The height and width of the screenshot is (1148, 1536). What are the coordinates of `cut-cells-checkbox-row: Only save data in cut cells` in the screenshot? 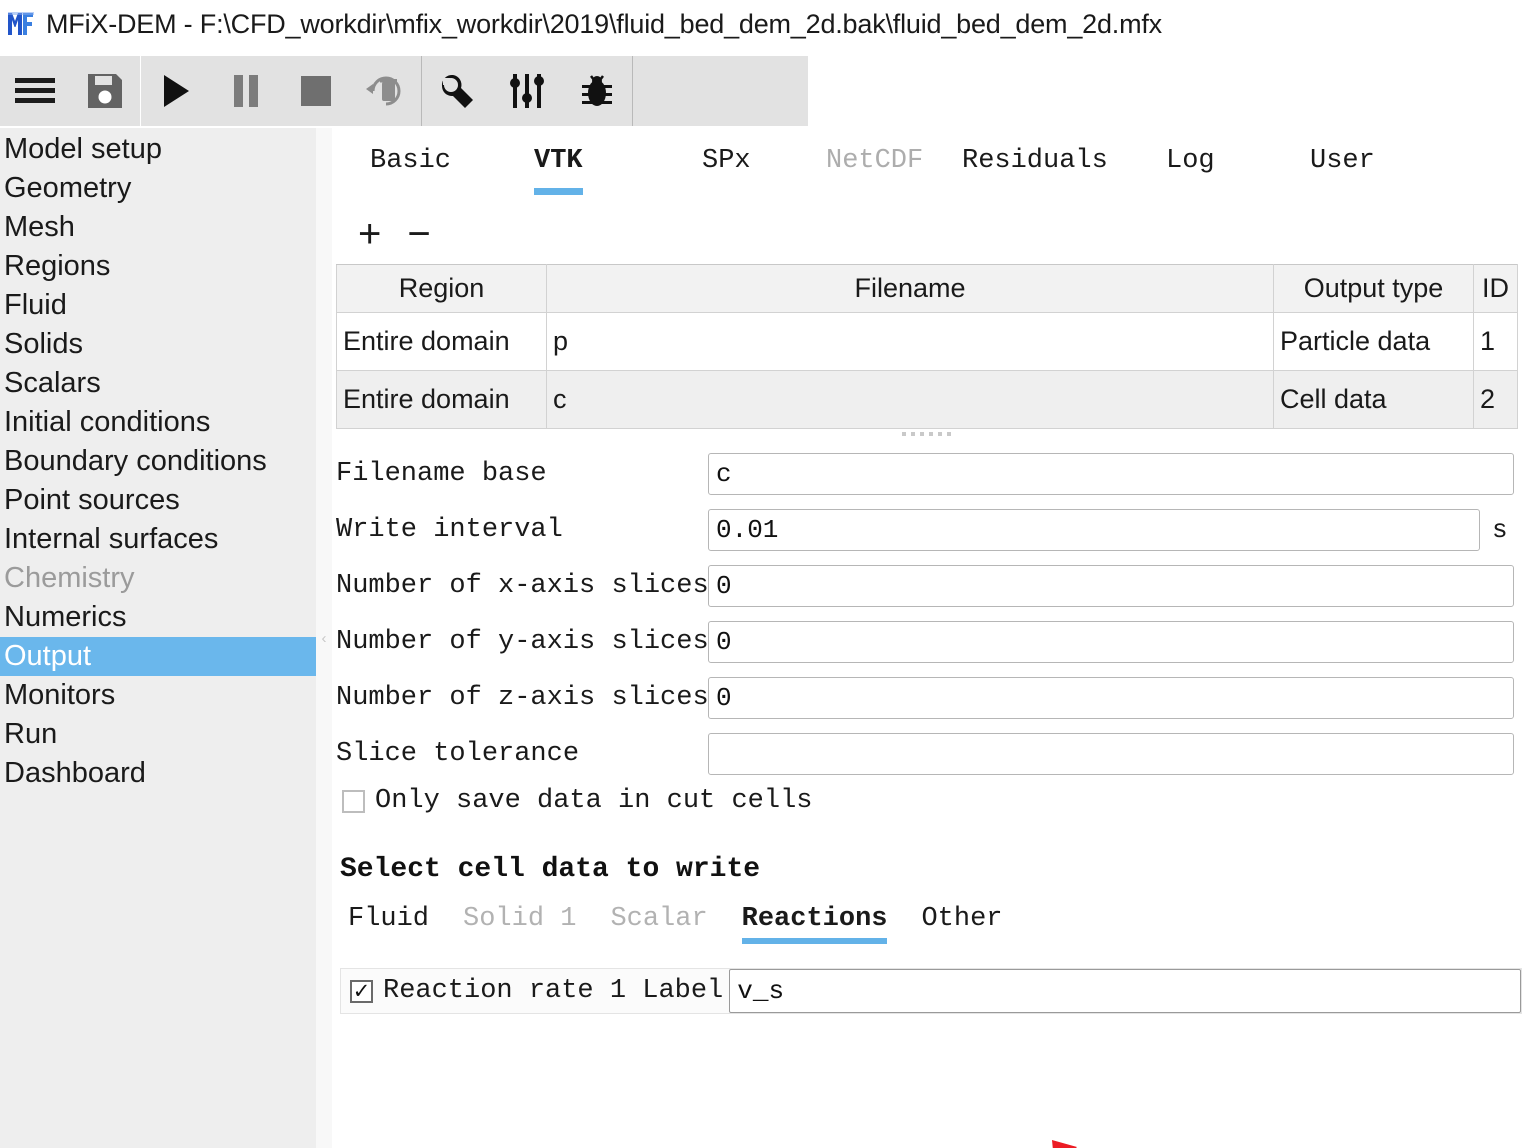 It's located at (577, 801).